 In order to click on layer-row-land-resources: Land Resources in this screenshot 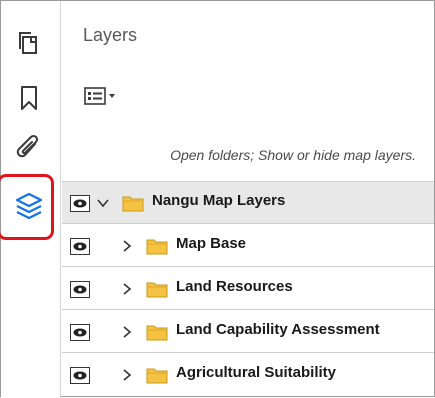, I will do `click(248, 289)`.